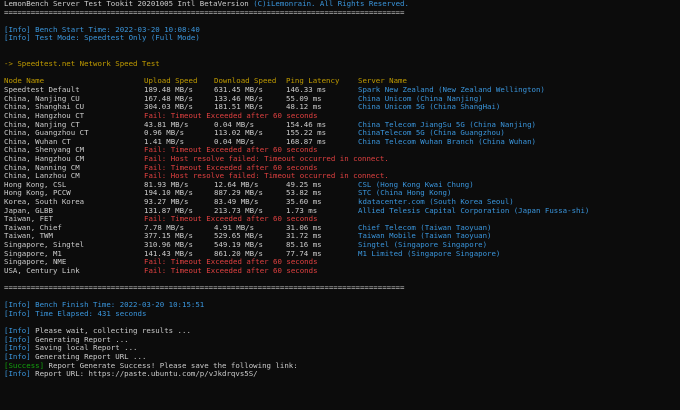  What do you see at coordinates (425, 227) in the screenshot?
I see `server-name: Chief Telecom (Taiwan Taoyuan)` at bounding box center [425, 227].